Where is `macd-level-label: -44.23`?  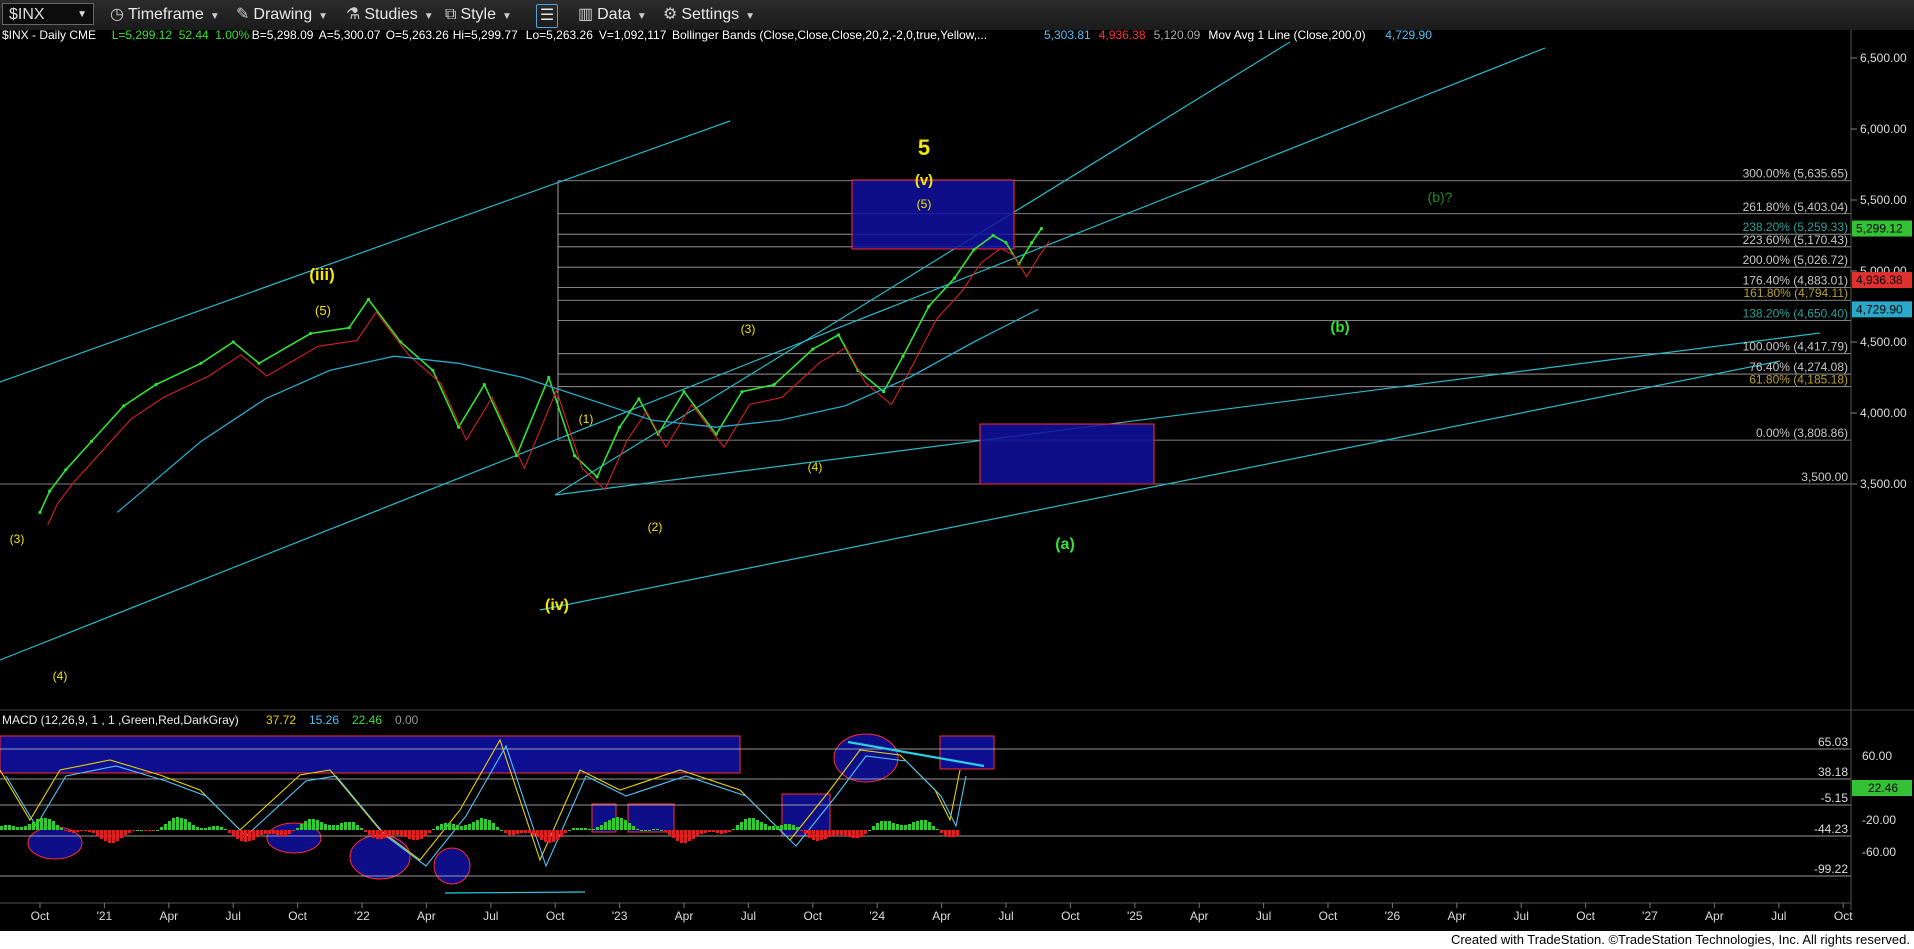 macd-level-label: -44.23 is located at coordinates (1831, 829).